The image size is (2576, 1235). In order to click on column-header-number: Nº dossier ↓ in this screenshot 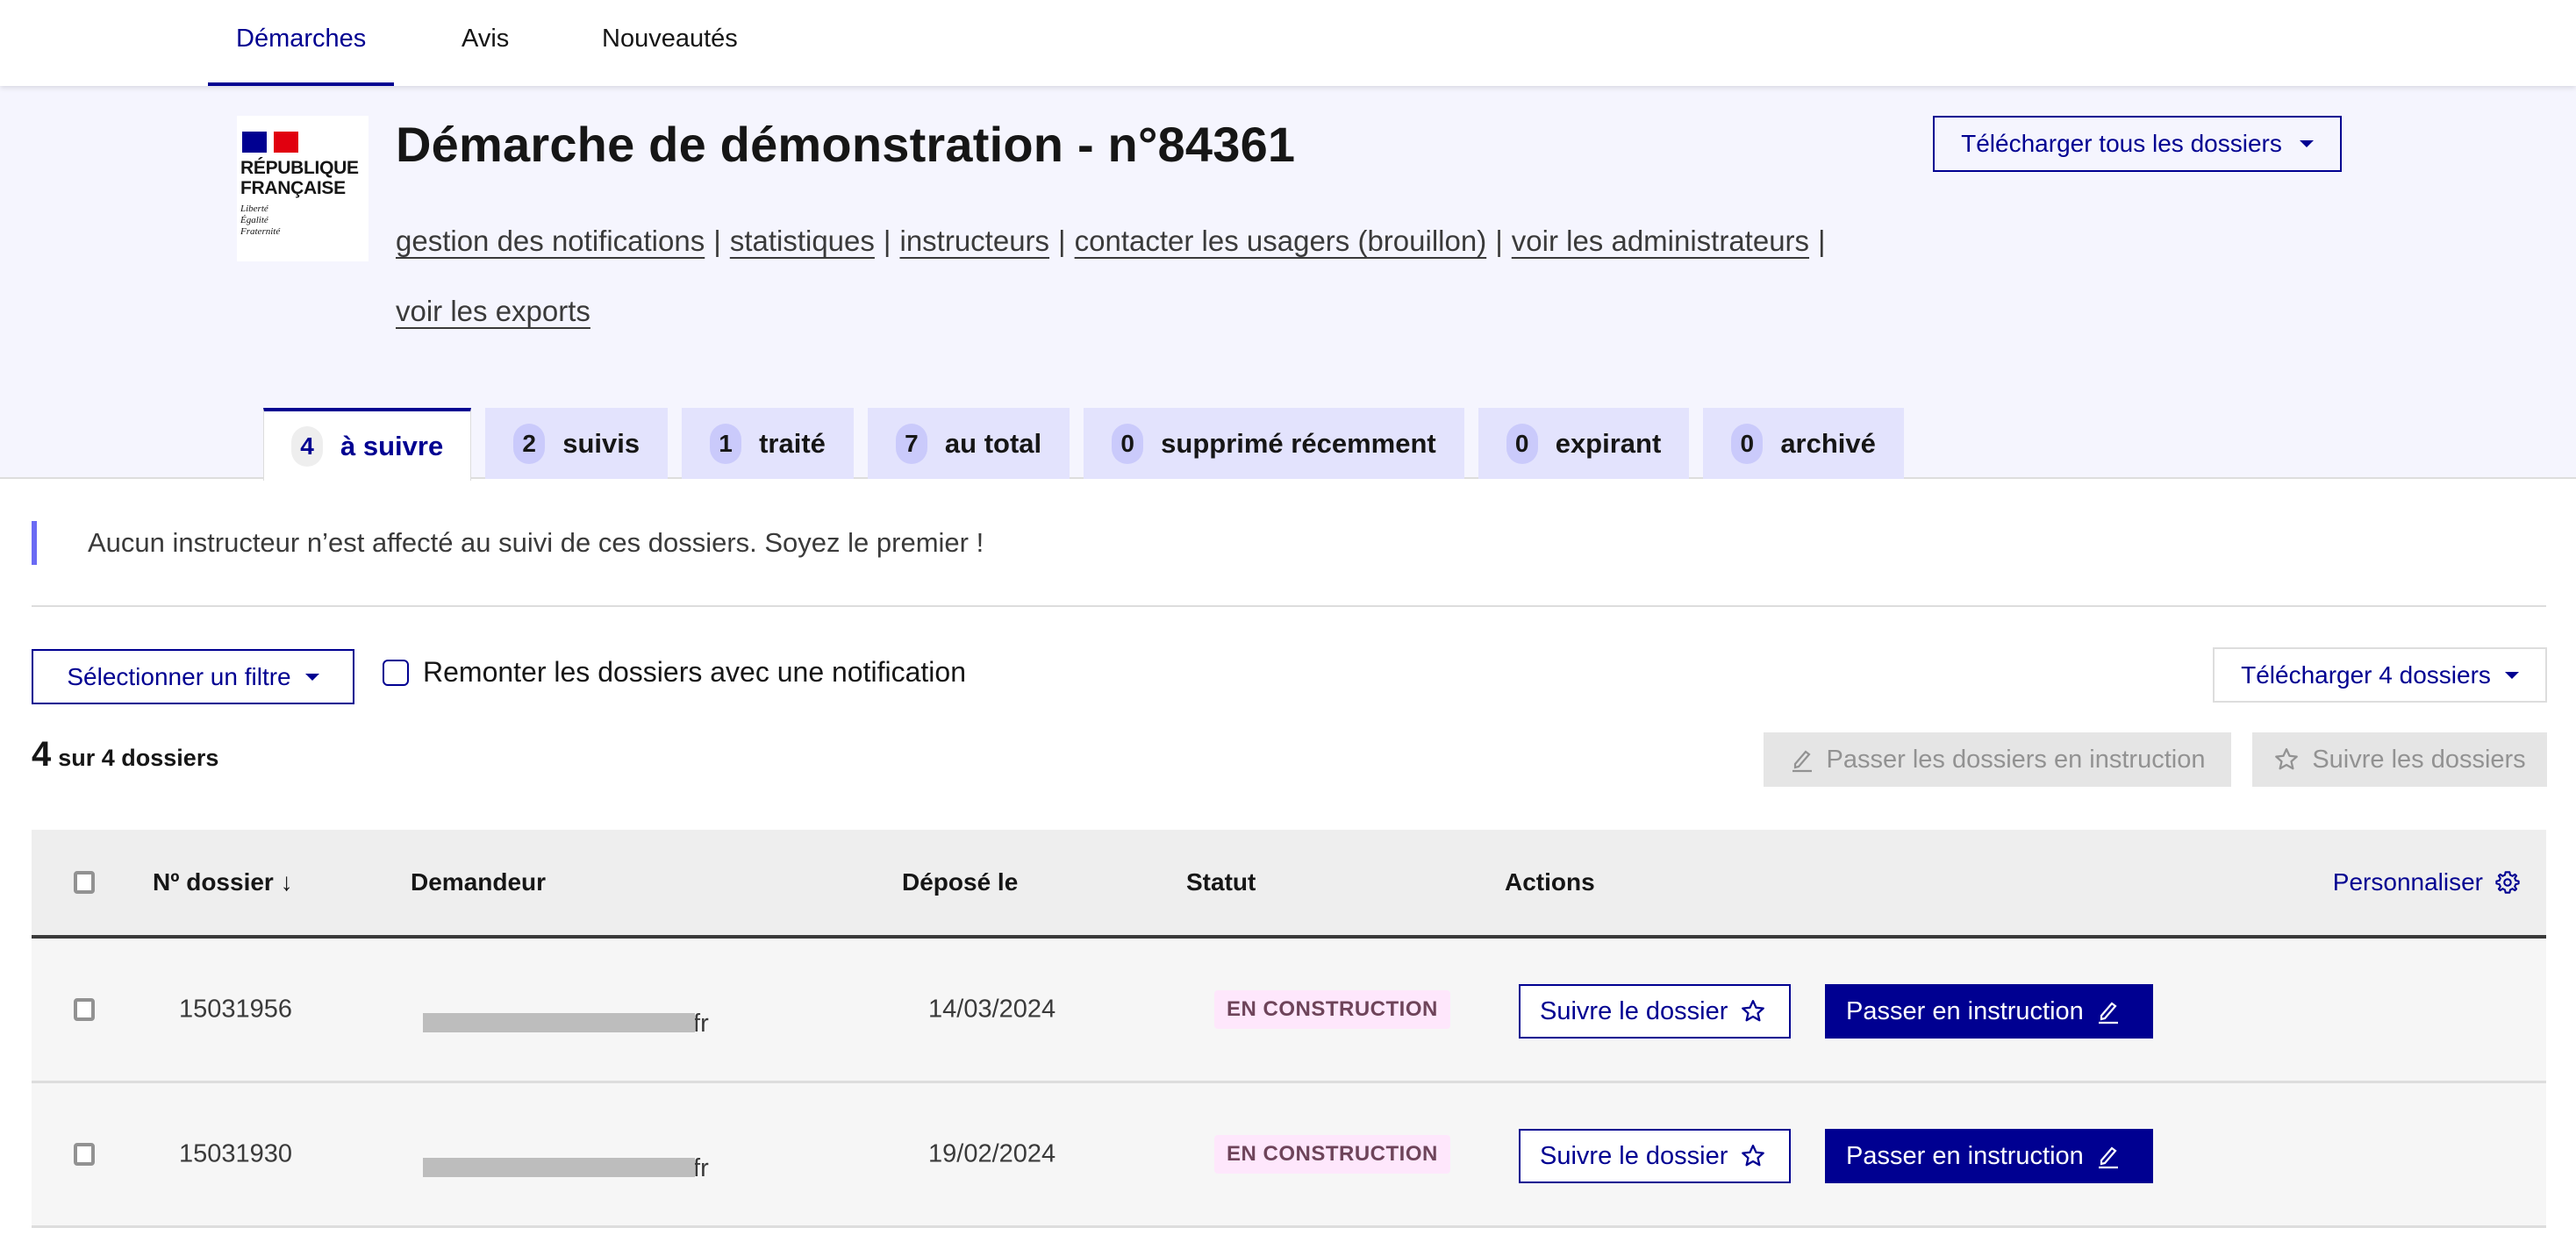, I will do `click(223, 882)`.